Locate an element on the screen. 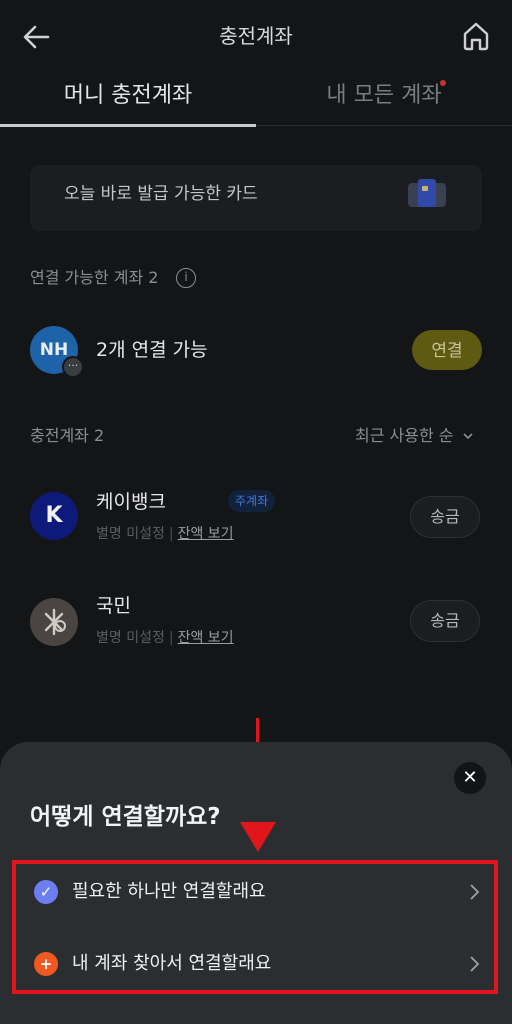 This screenshot has height=1024, width=512. card-icon is located at coordinates (427, 194).